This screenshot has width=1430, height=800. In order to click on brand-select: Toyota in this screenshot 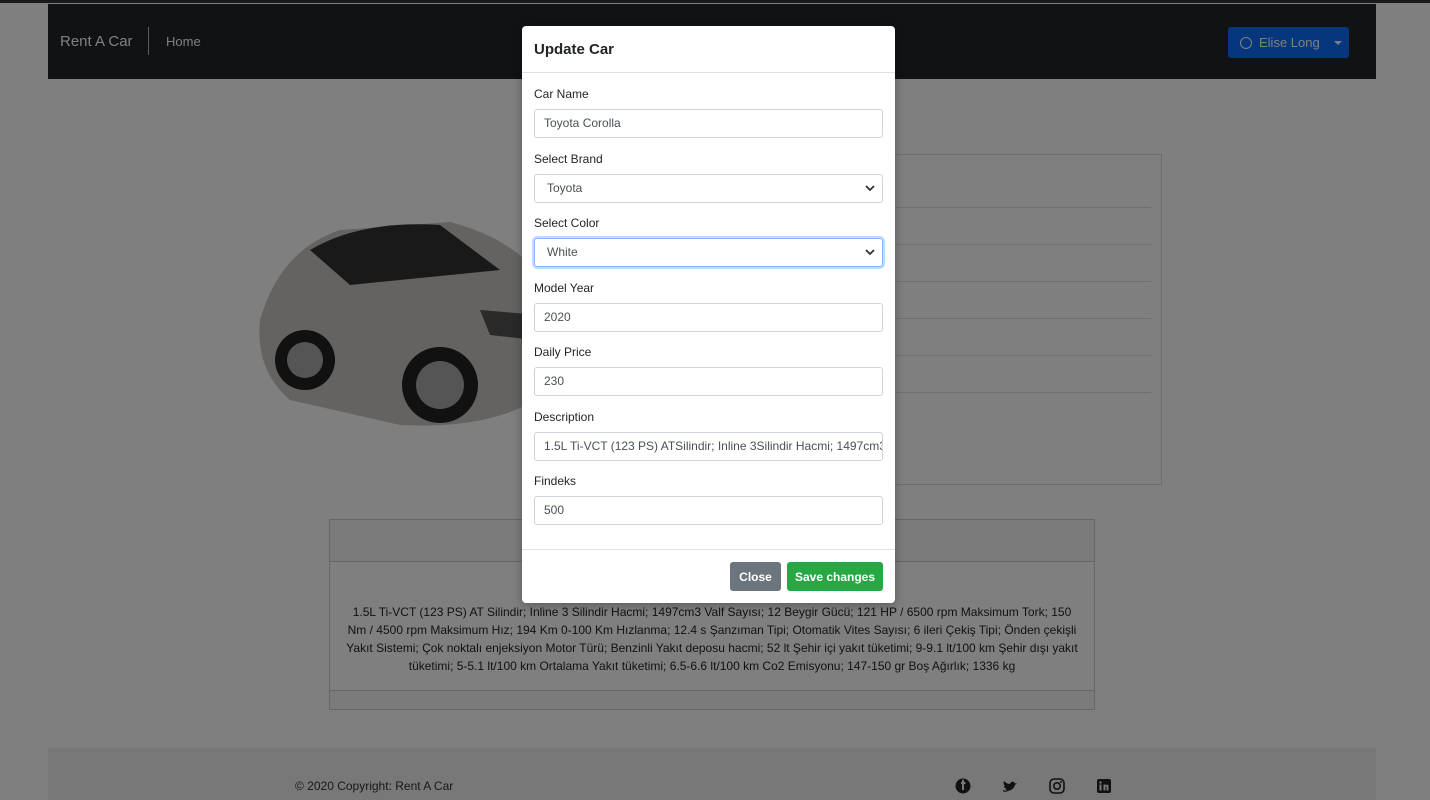, I will do `click(708, 188)`.